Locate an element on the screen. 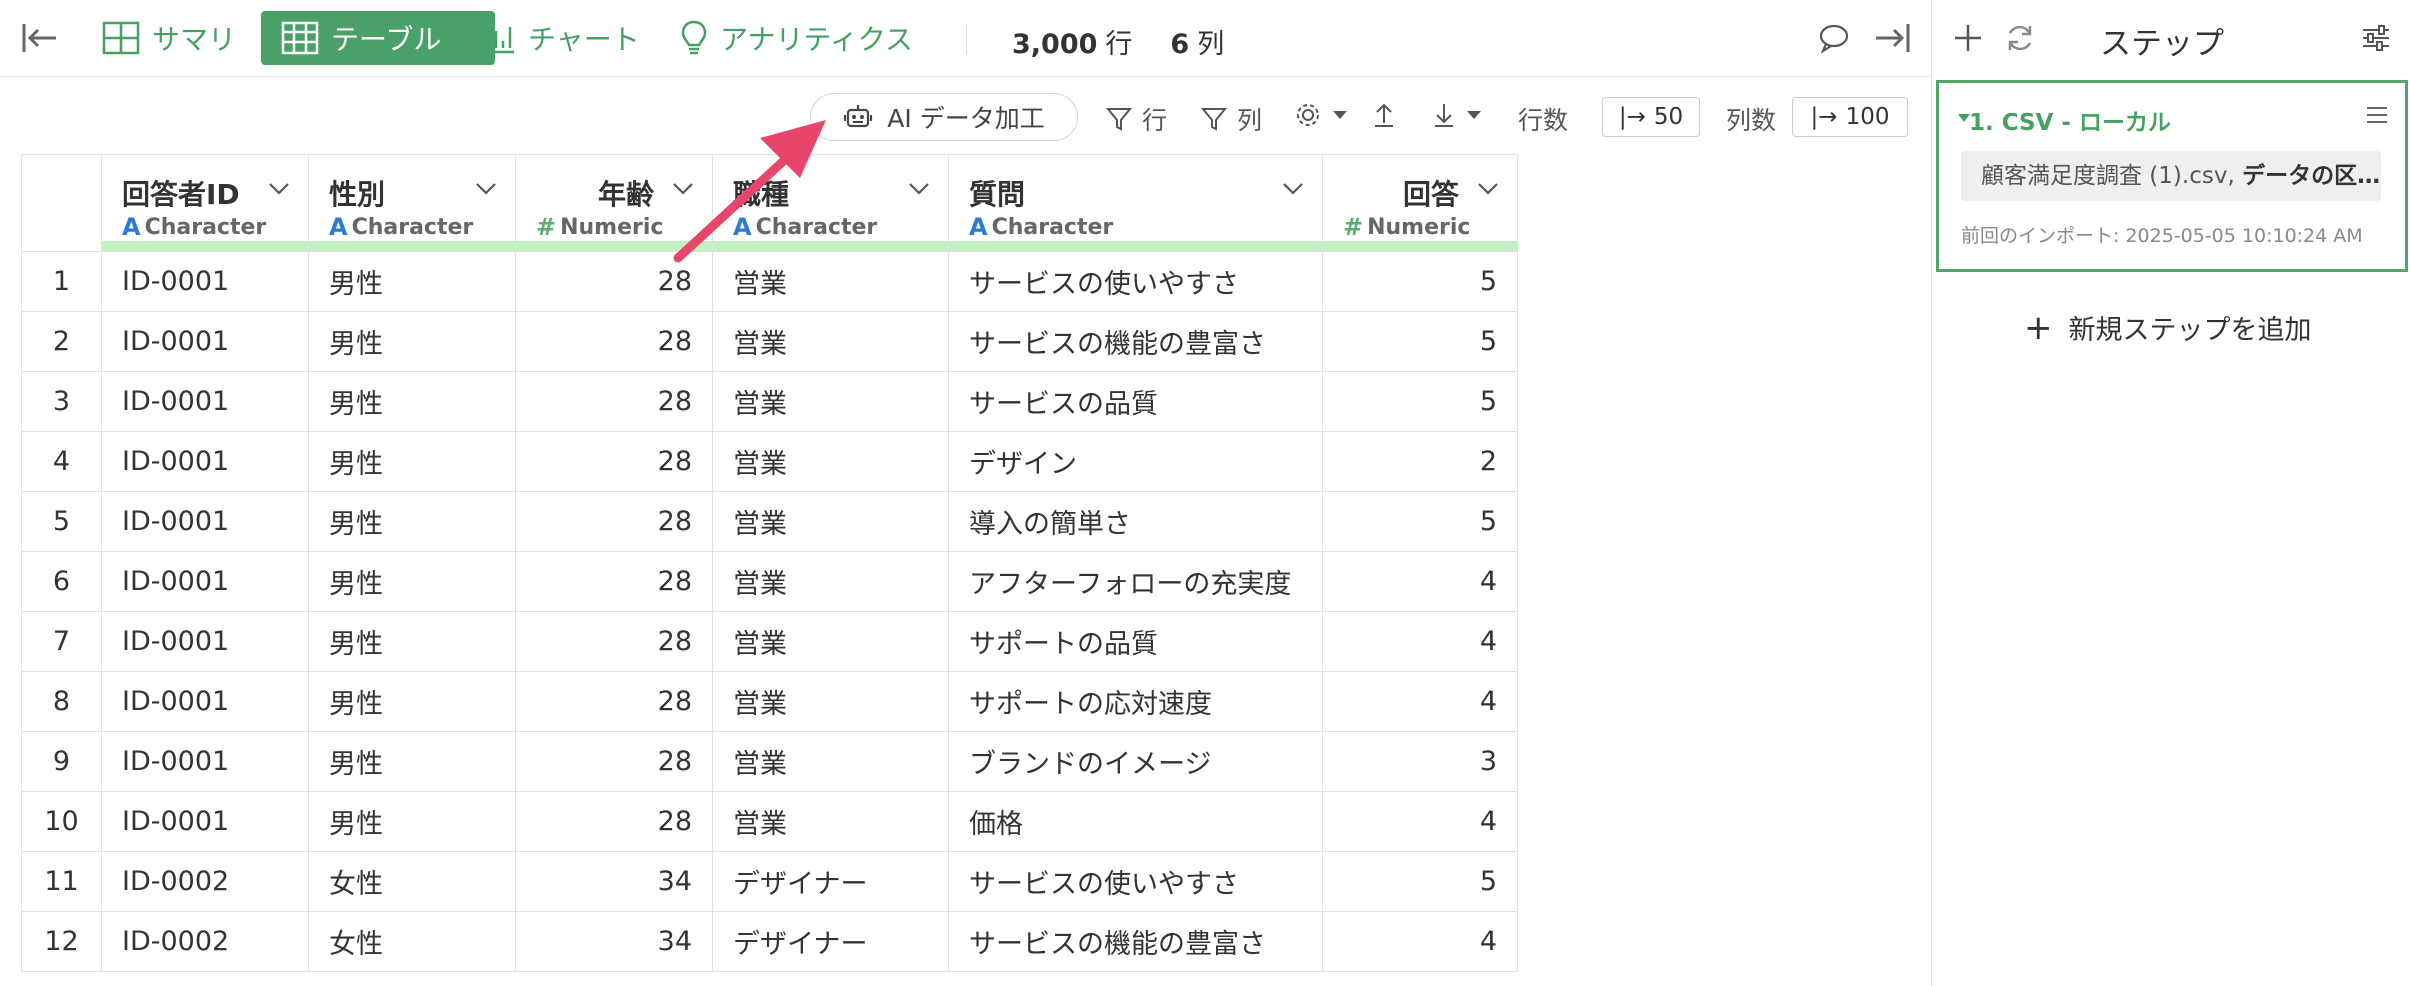 This screenshot has width=2410, height=986. cols-limit-input: |→ 100 is located at coordinates (1850, 117).